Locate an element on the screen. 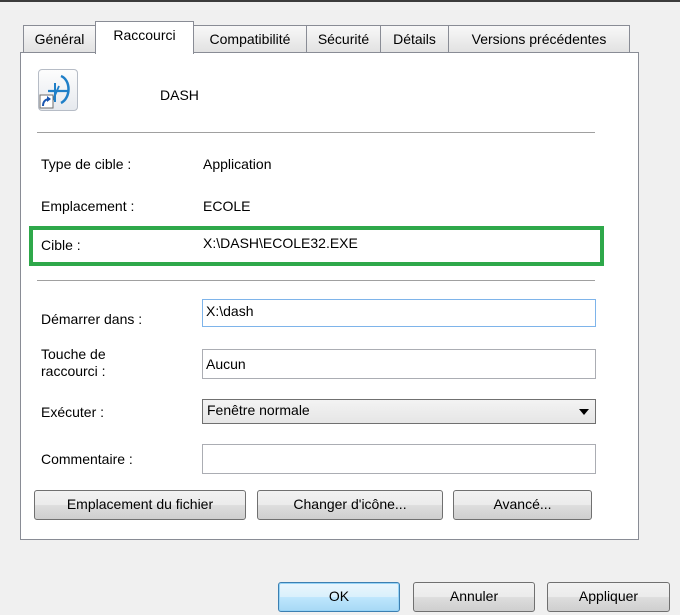  cancel-button: Annuler is located at coordinates (474, 597).